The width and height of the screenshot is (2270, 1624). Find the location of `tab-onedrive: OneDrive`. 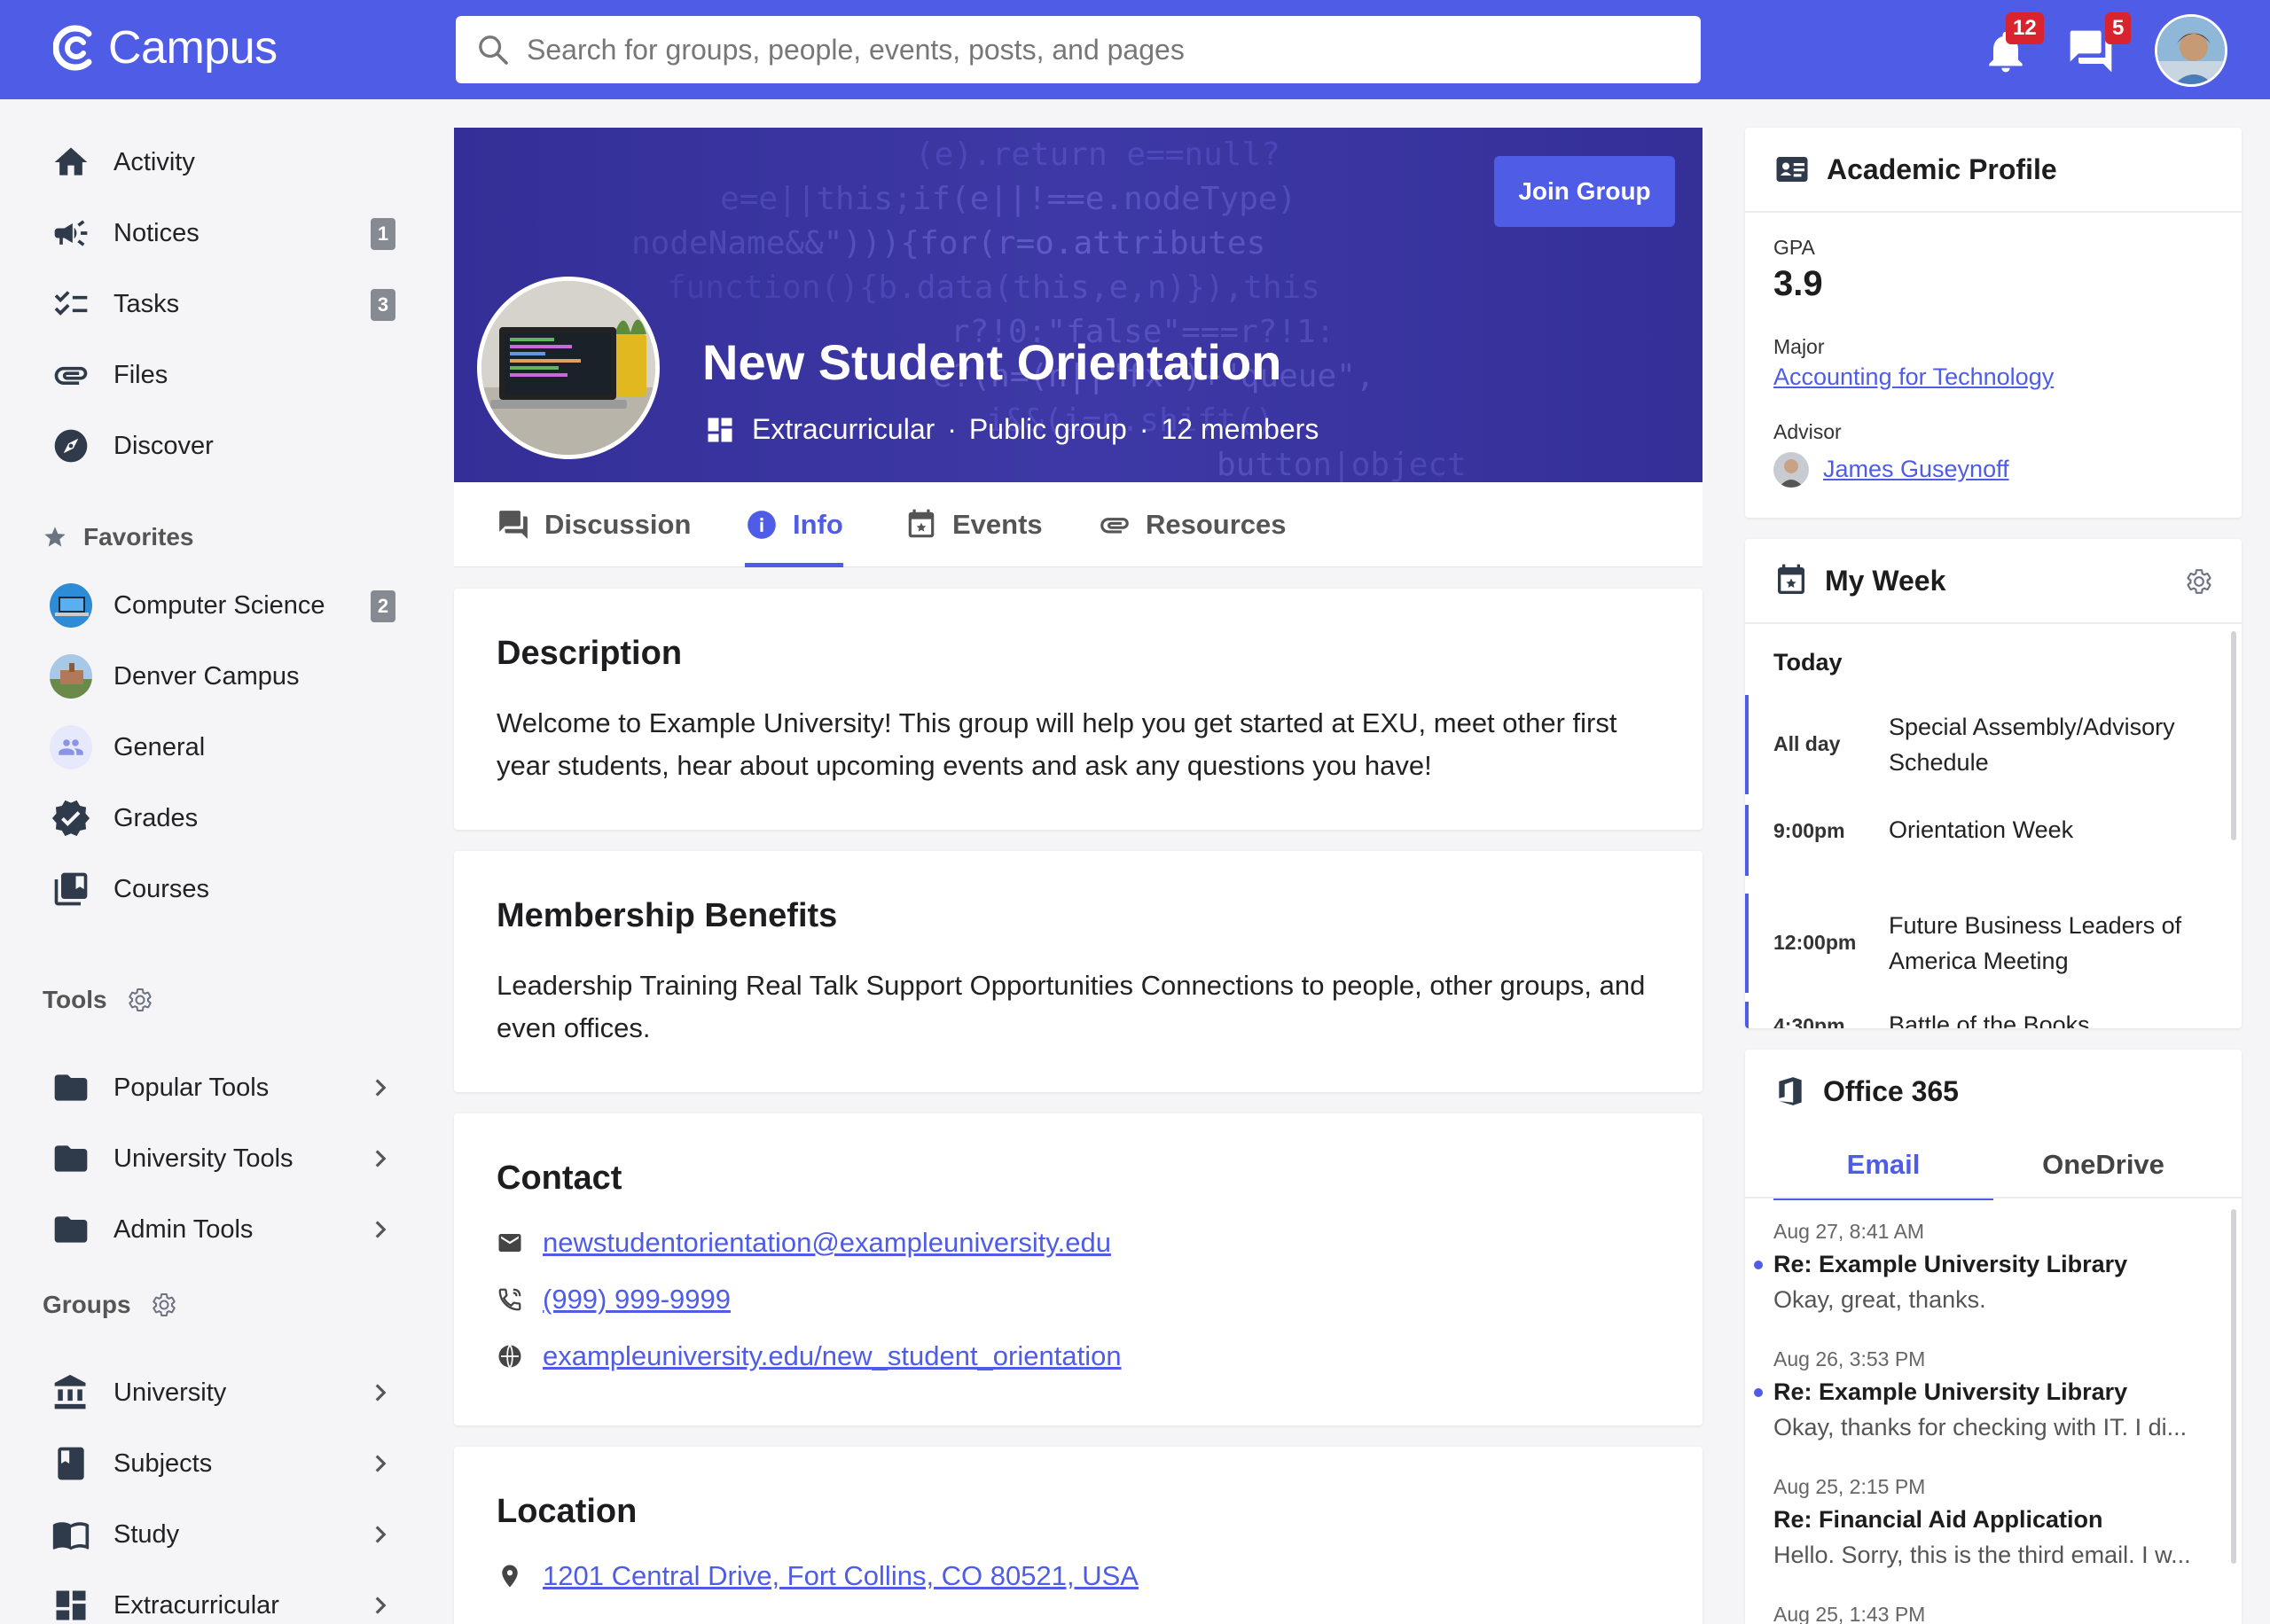

tab-onedrive: OneDrive is located at coordinates (2103, 1172).